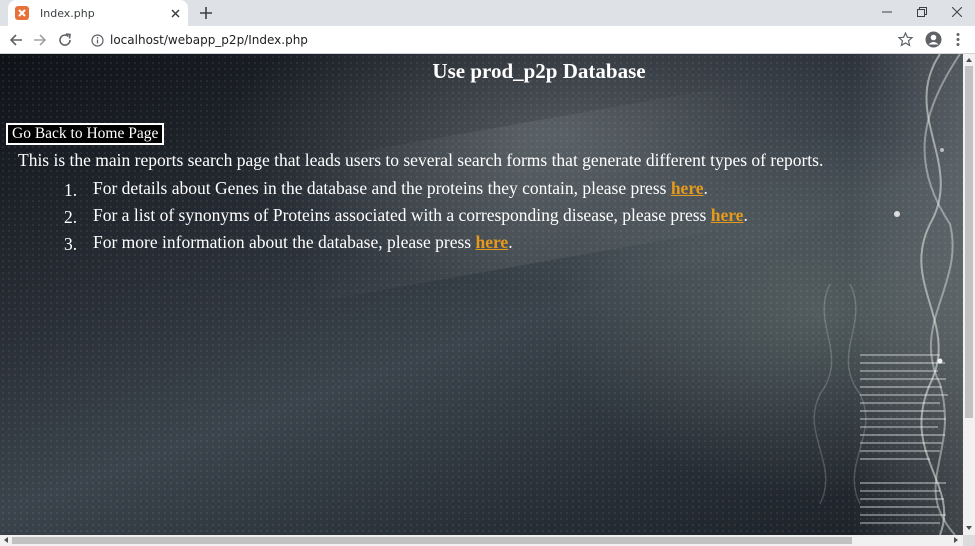  Describe the element at coordinates (887, 12) in the screenshot. I see `minimize-icon` at that location.